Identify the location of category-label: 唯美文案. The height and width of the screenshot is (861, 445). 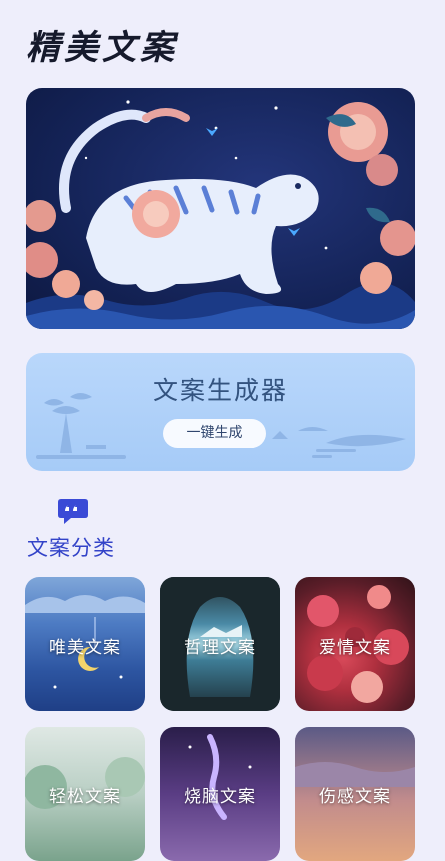
(85, 648).